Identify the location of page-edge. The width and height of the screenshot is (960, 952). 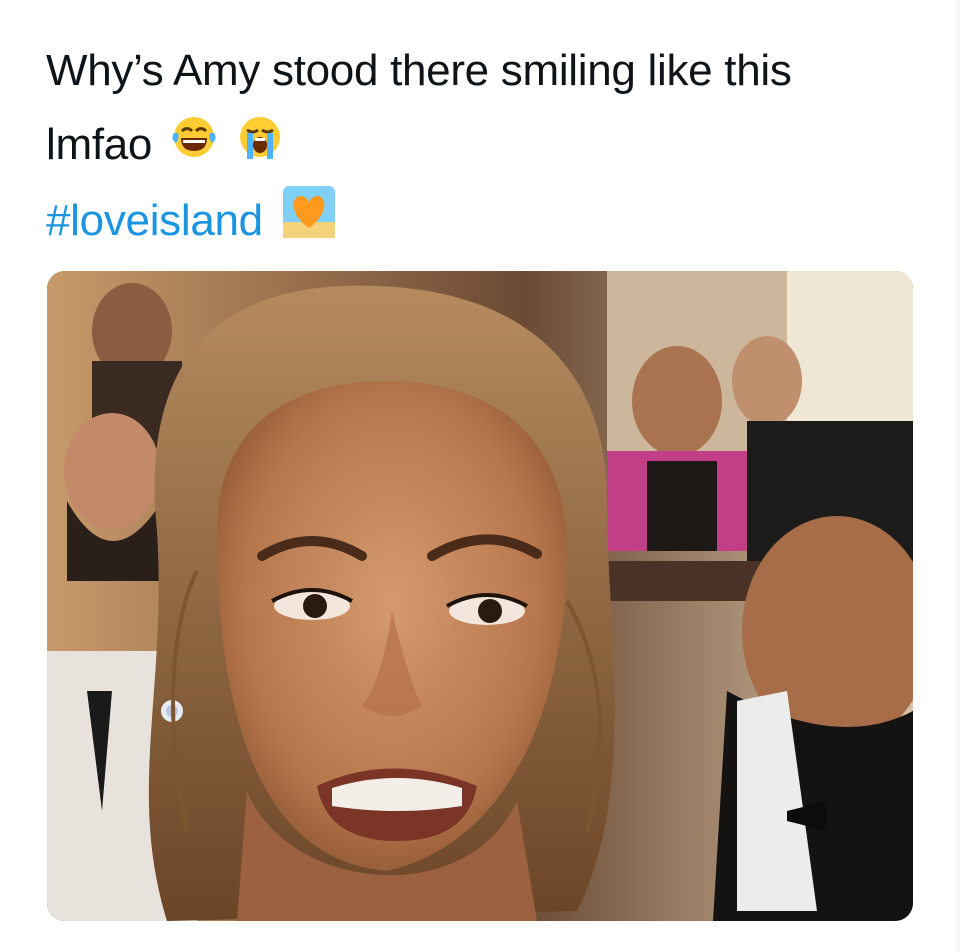
(957, 476).